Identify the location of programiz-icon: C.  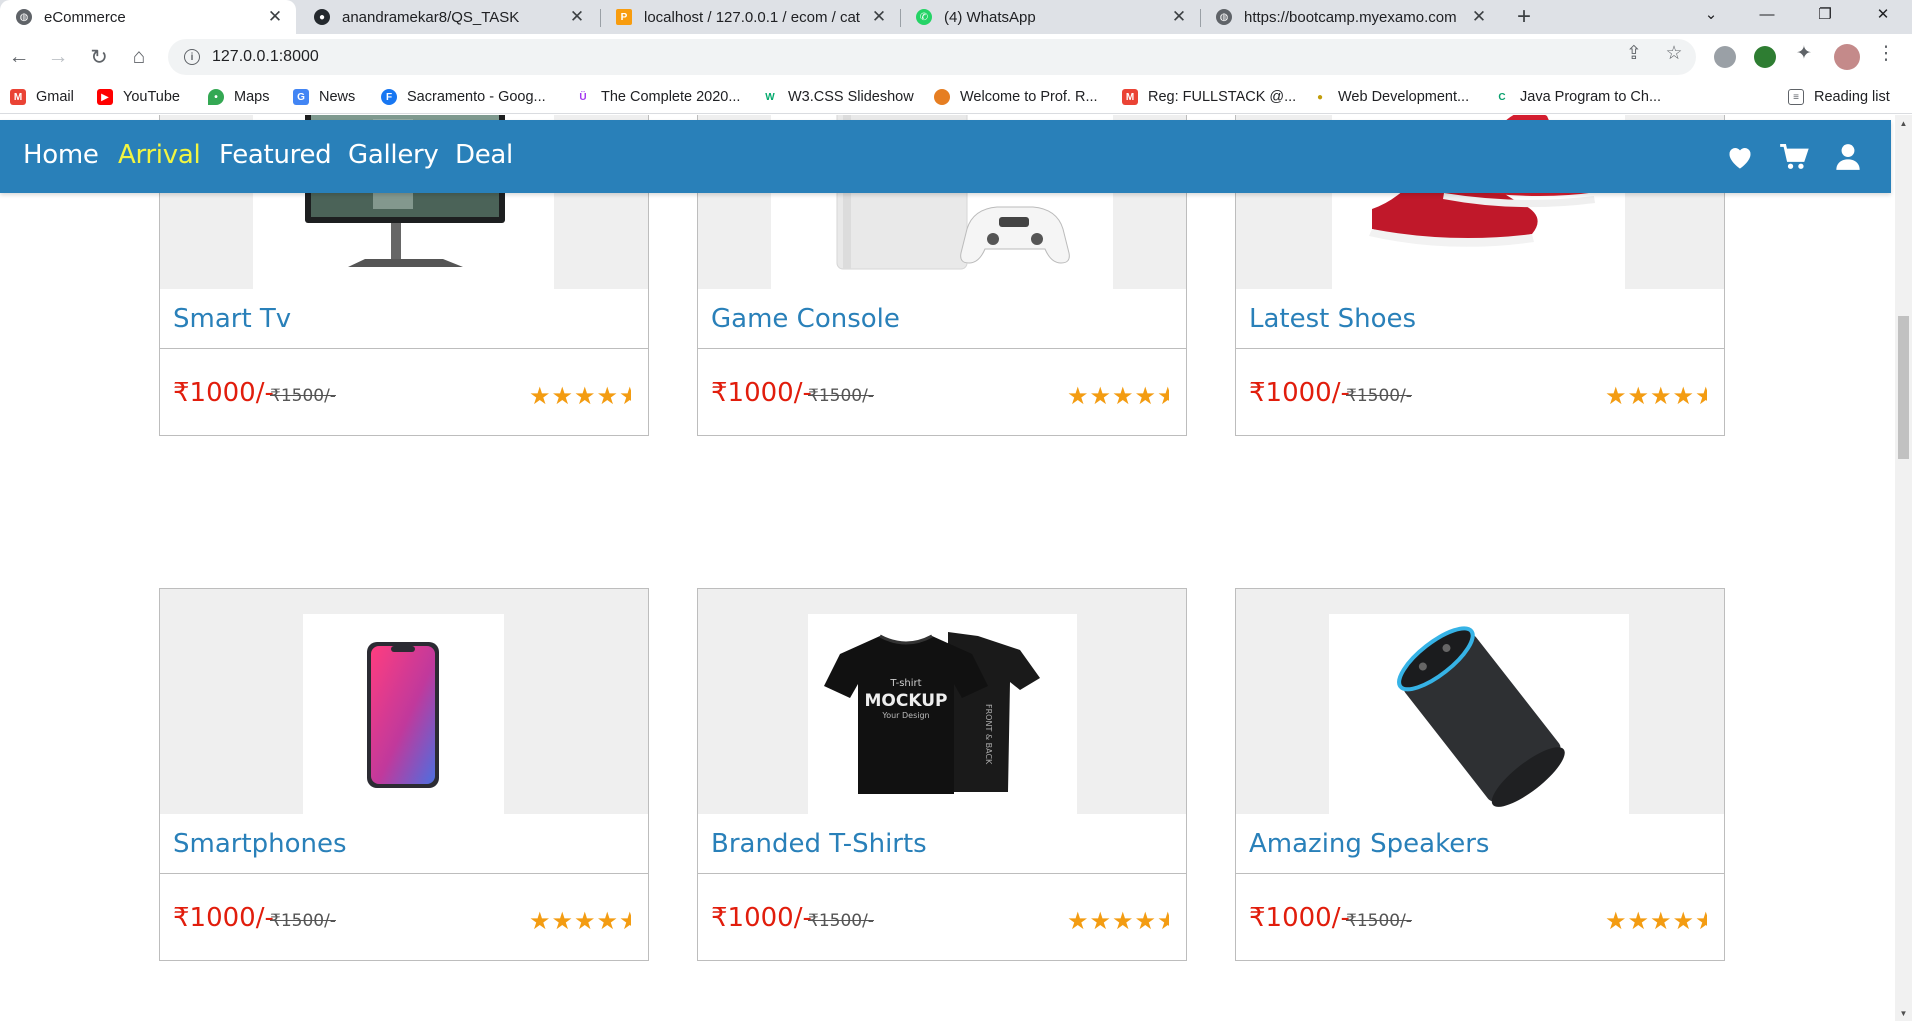
(1502, 97).